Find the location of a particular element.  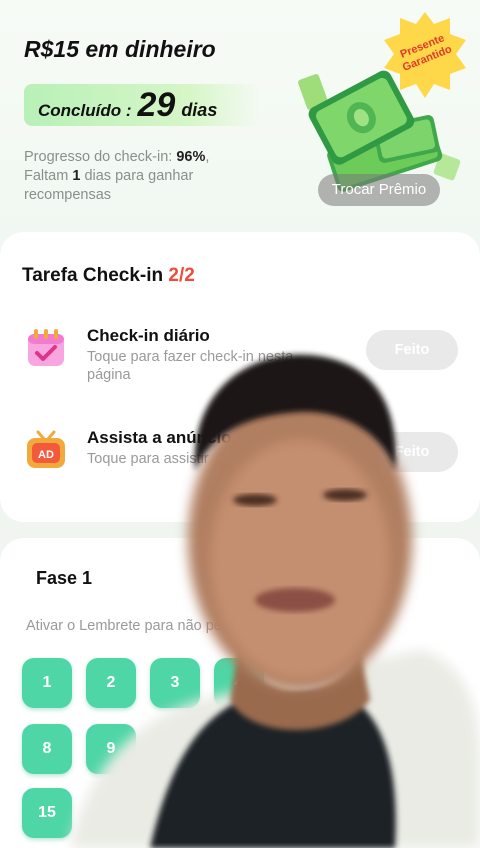

task-ratio: 2/2 is located at coordinates (181, 275).